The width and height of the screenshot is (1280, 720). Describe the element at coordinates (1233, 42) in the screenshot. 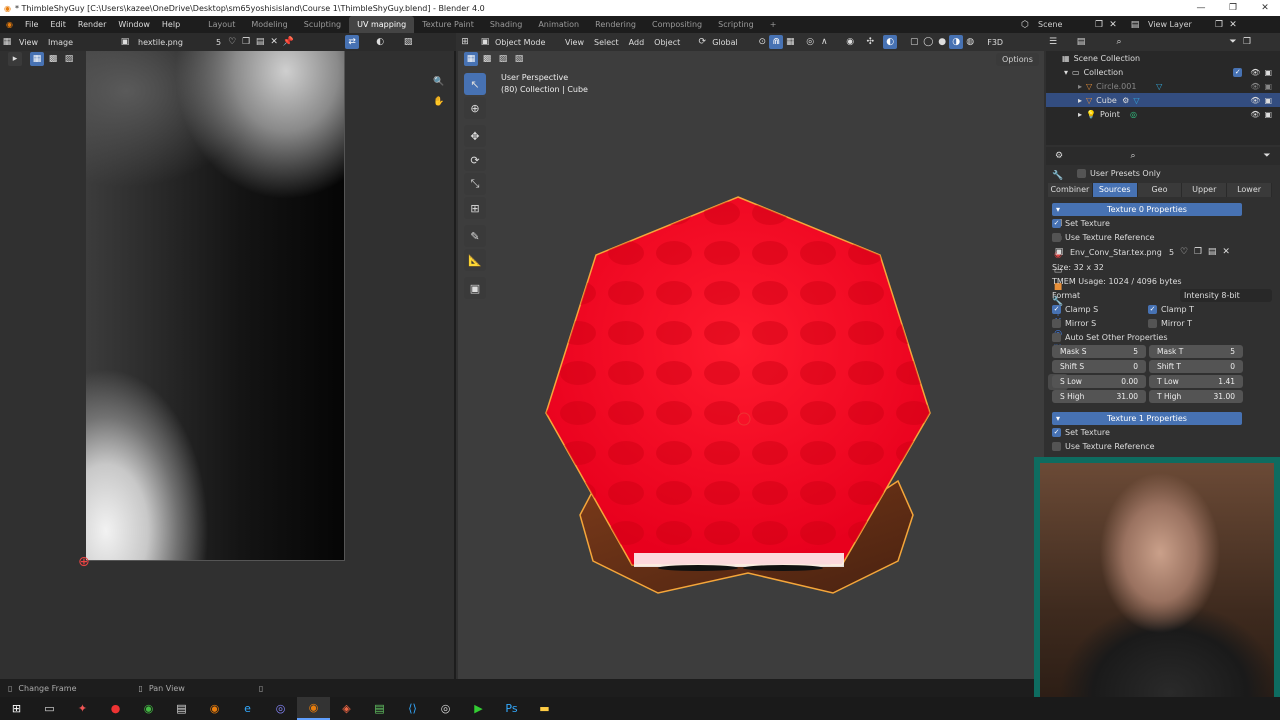

I see `filter-icon: ⏷` at that location.